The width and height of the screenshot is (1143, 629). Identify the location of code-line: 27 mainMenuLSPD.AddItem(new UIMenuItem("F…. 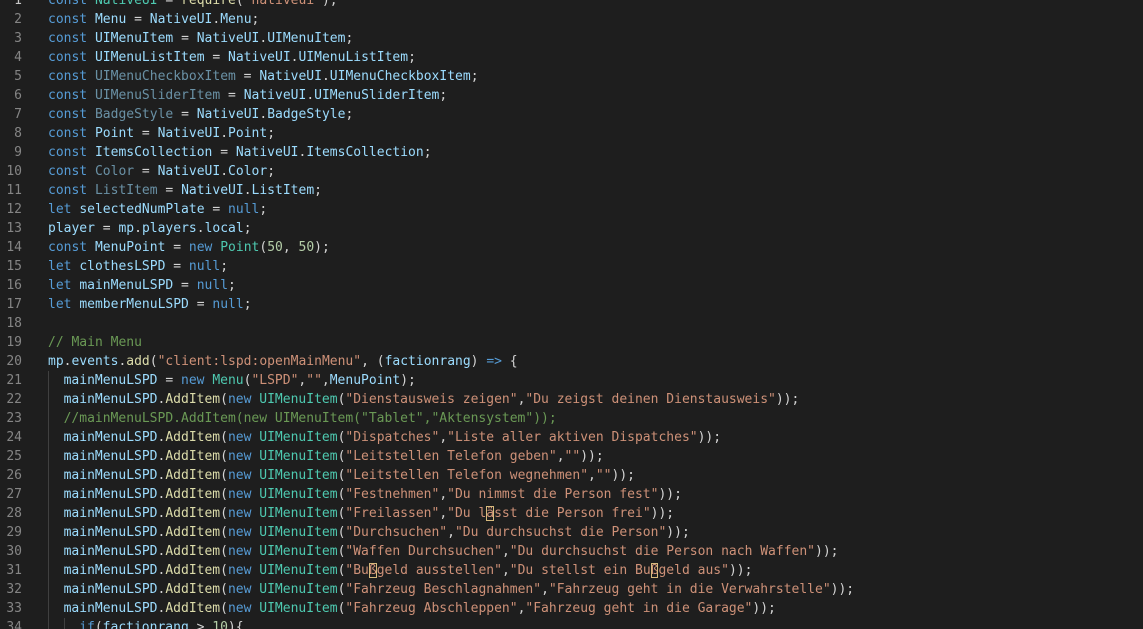
(571, 494).